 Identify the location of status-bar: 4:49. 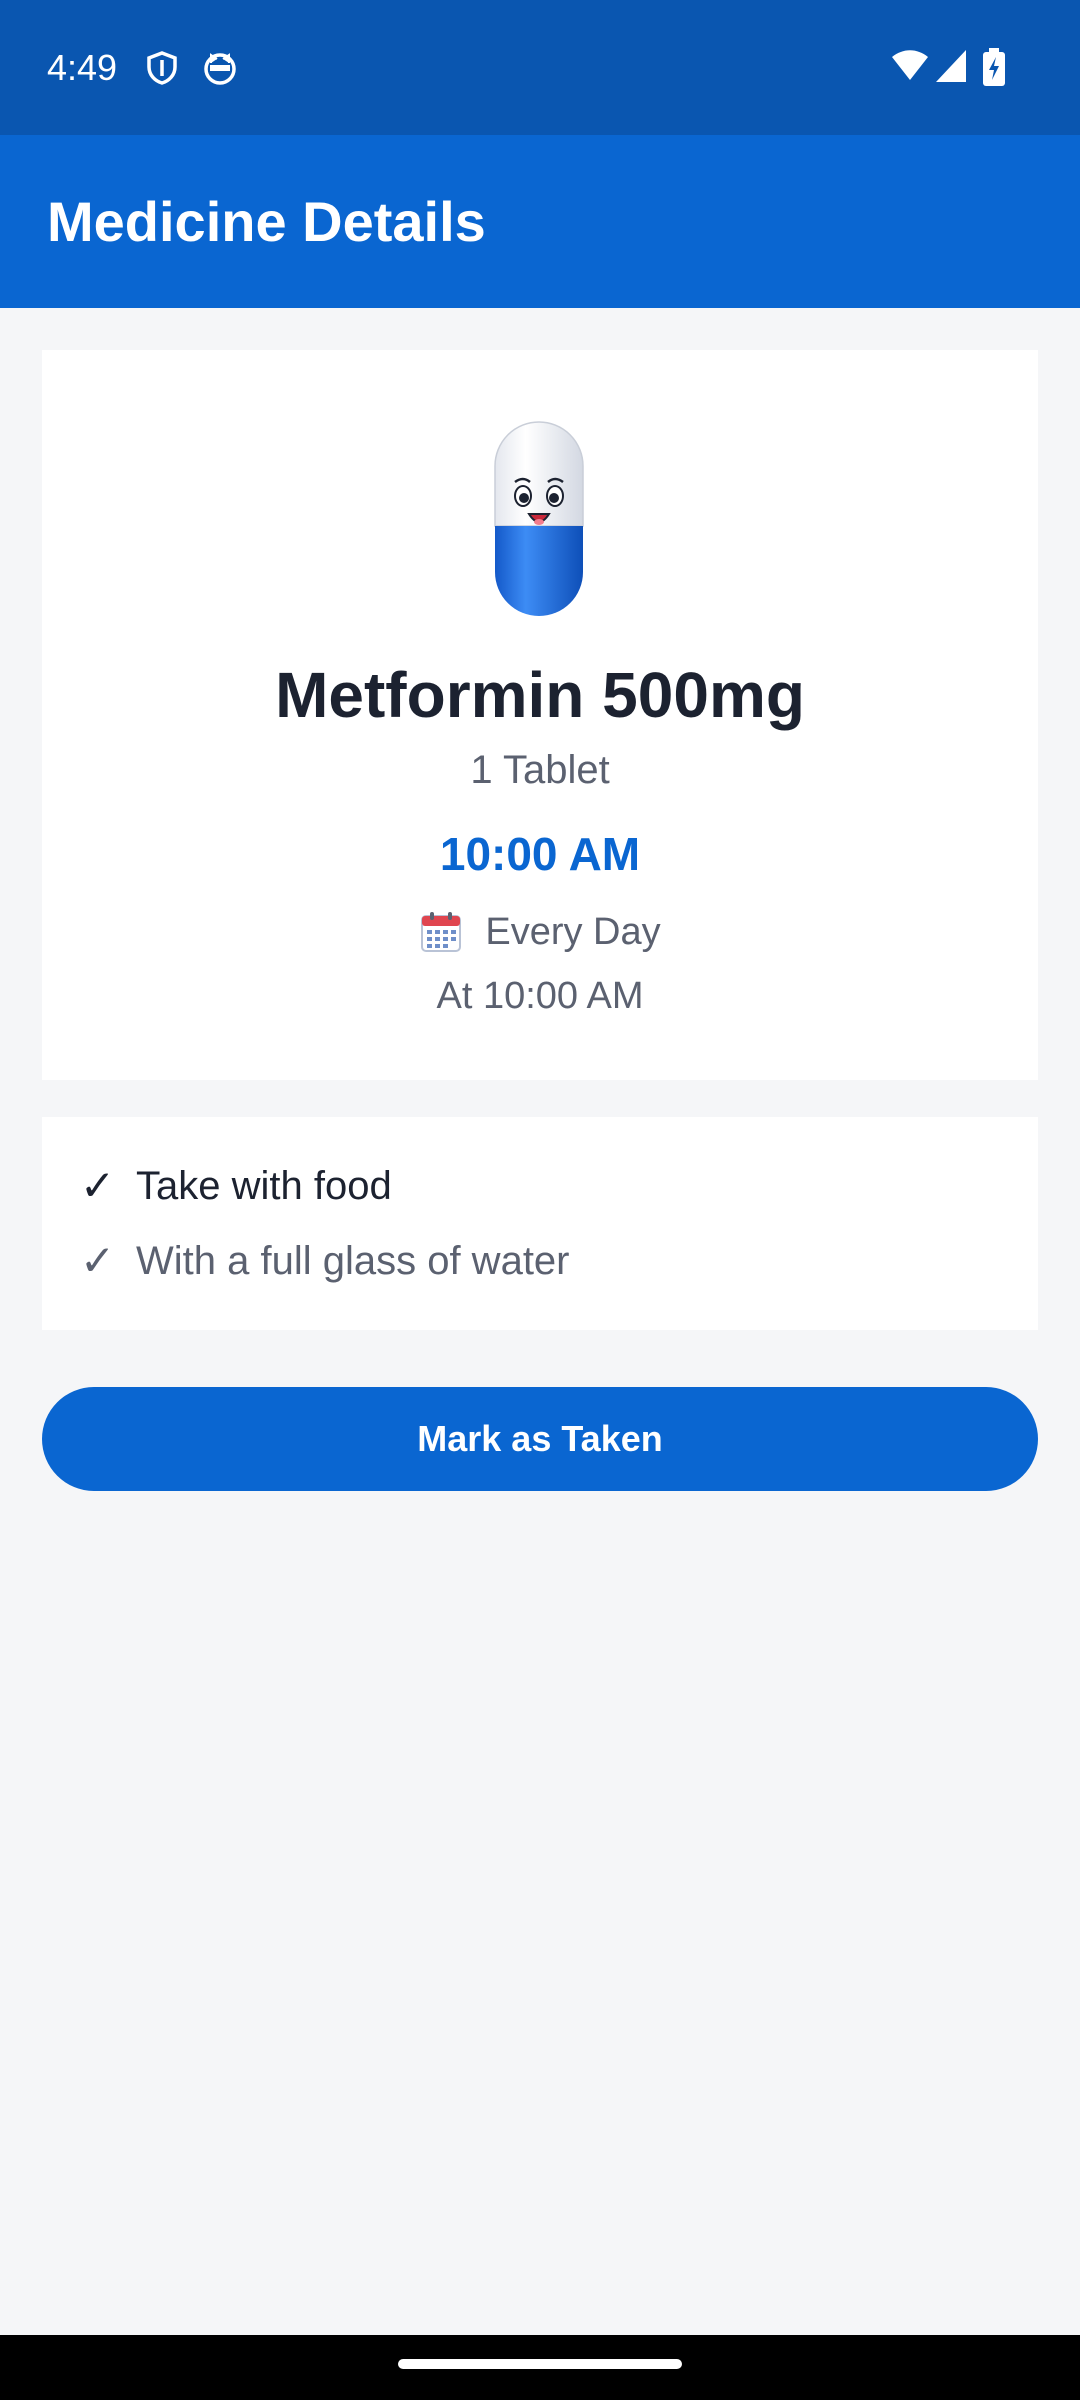
(540, 67).